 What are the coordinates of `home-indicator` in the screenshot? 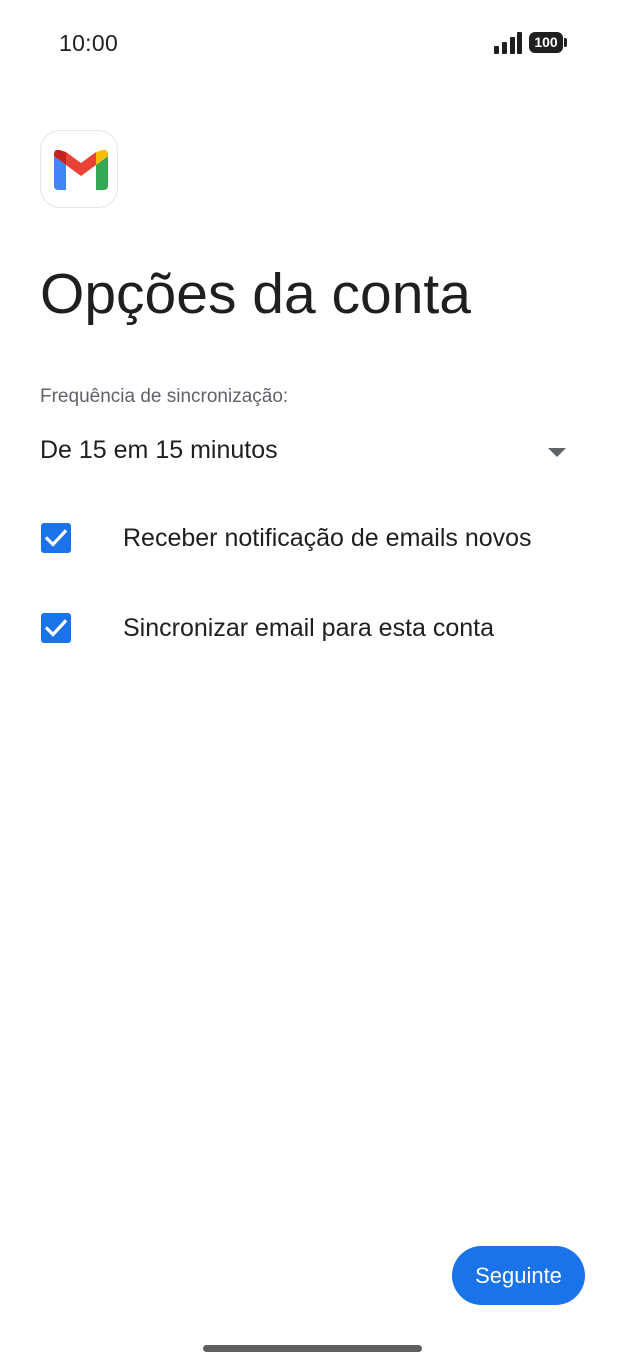 It's located at (312, 1348).